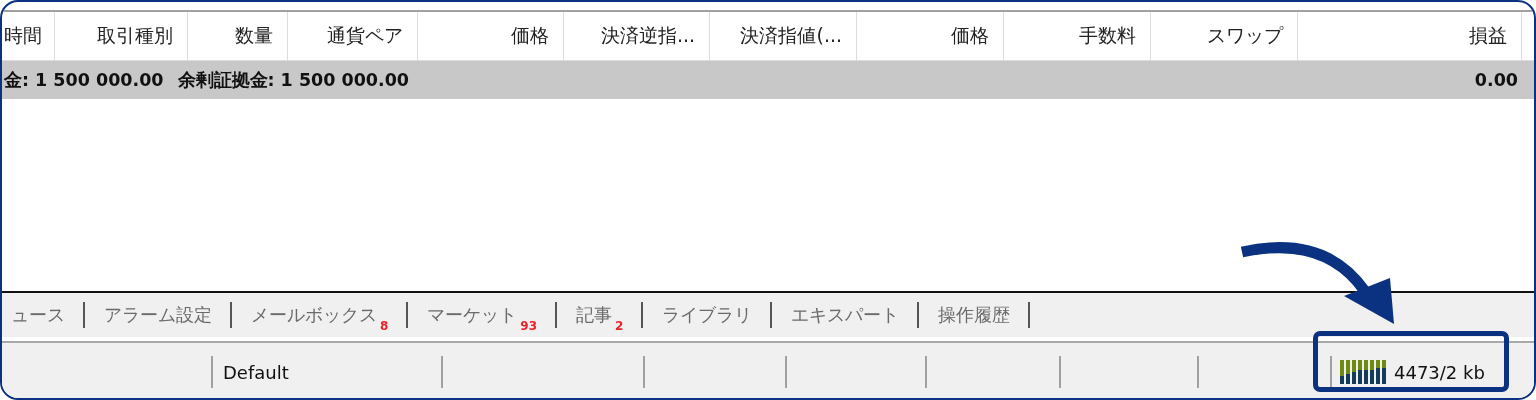  Describe the element at coordinates (619, 326) in the screenshot. I see `unread-count: 2` at that location.